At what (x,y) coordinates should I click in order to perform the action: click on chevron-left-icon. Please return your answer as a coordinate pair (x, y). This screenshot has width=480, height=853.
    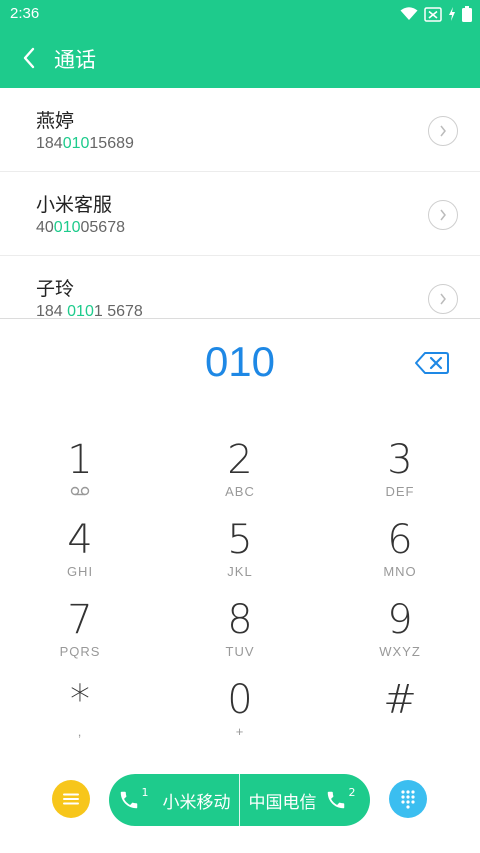
    Looking at the image, I should click on (29, 58).